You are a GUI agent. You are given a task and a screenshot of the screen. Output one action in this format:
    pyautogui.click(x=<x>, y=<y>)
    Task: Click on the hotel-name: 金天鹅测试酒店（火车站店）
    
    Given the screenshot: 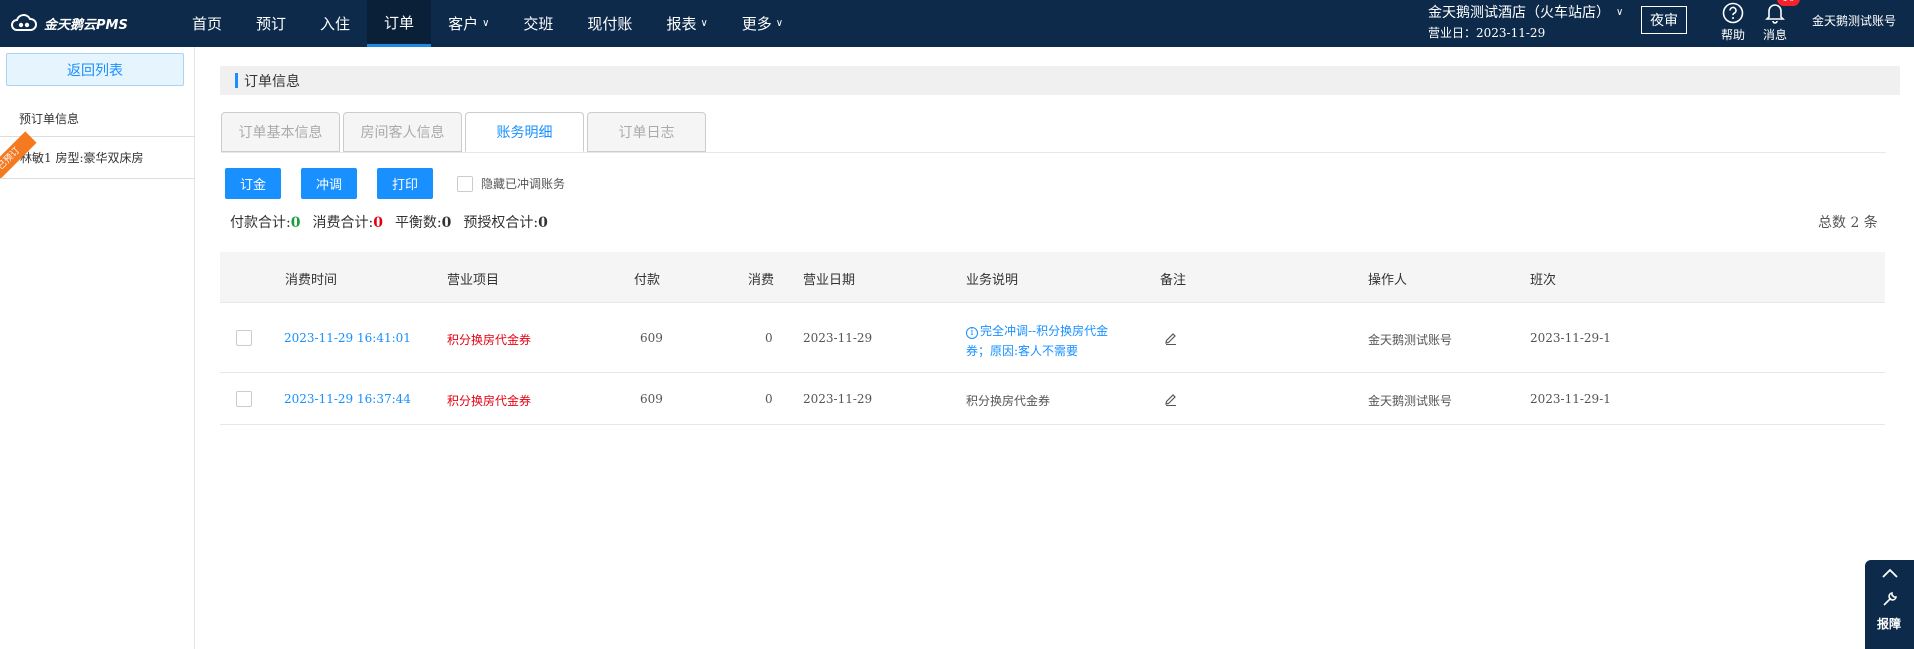 What is the action you would take?
    pyautogui.click(x=1519, y=13)
    